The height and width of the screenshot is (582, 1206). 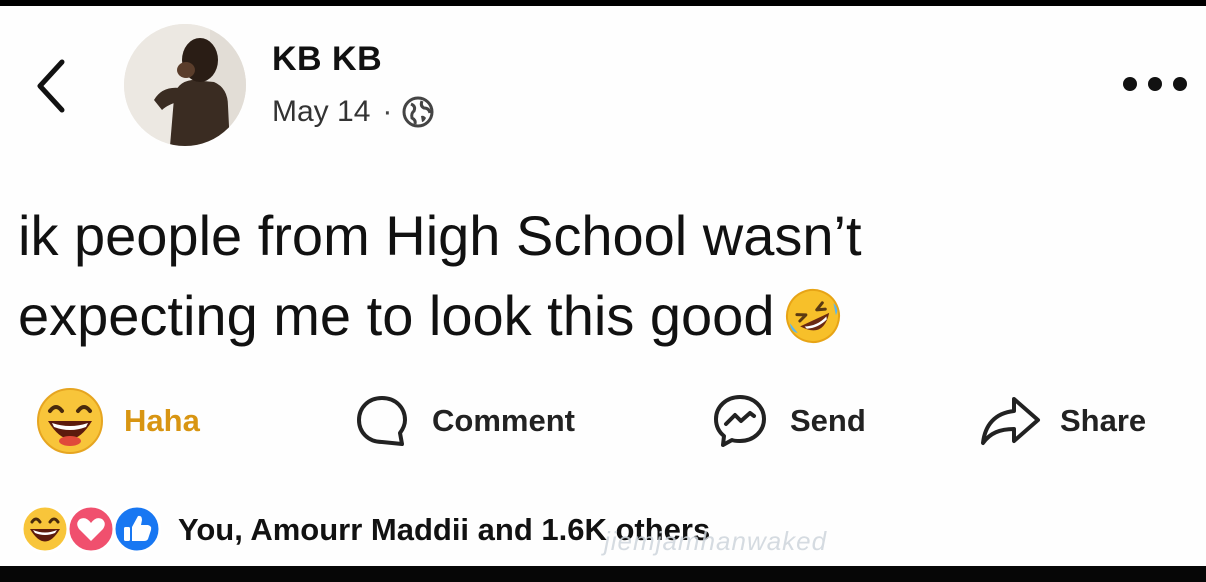 I want to click on messenger-icon, so click(x=740, y=421).